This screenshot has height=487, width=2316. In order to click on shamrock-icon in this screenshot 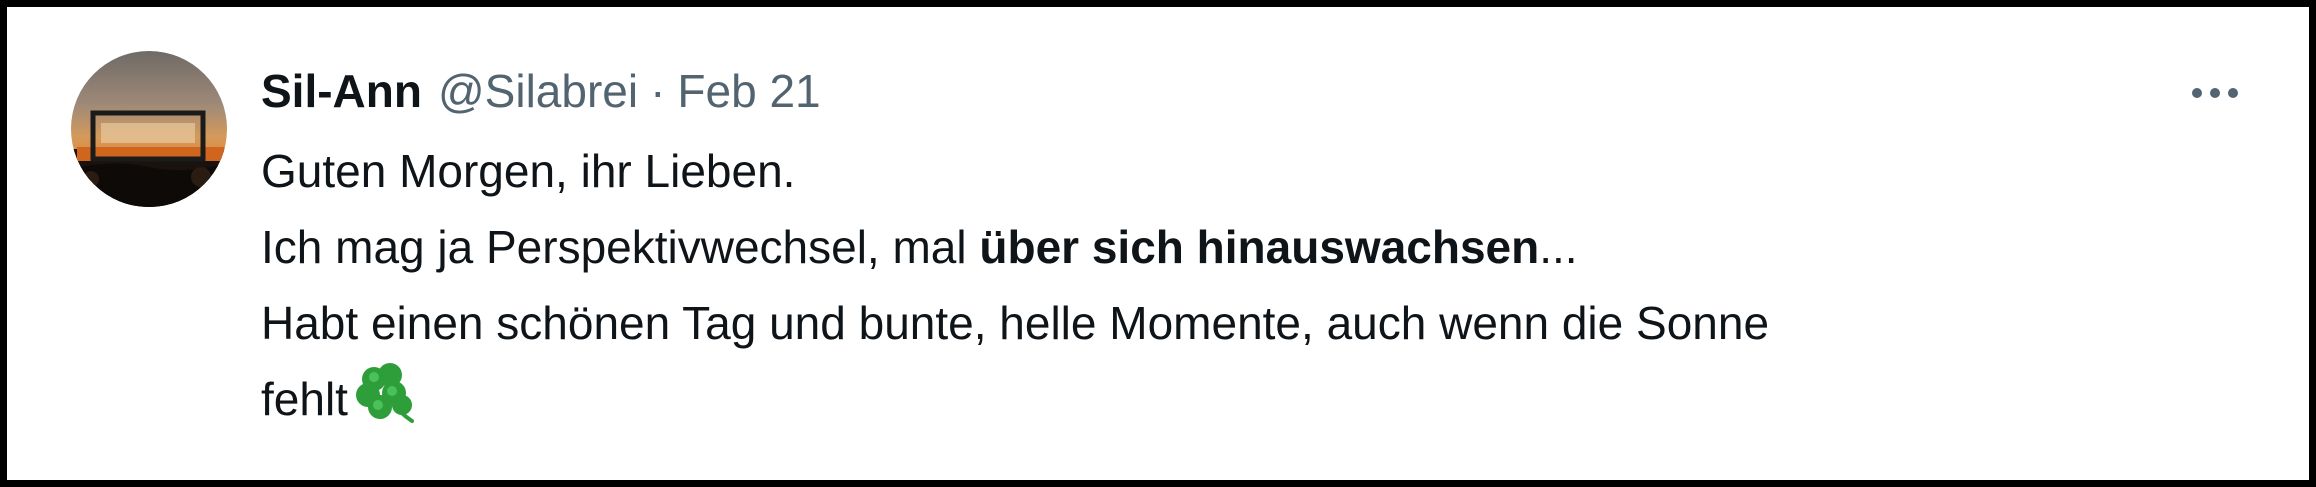, I will do `click(384, 393)`.